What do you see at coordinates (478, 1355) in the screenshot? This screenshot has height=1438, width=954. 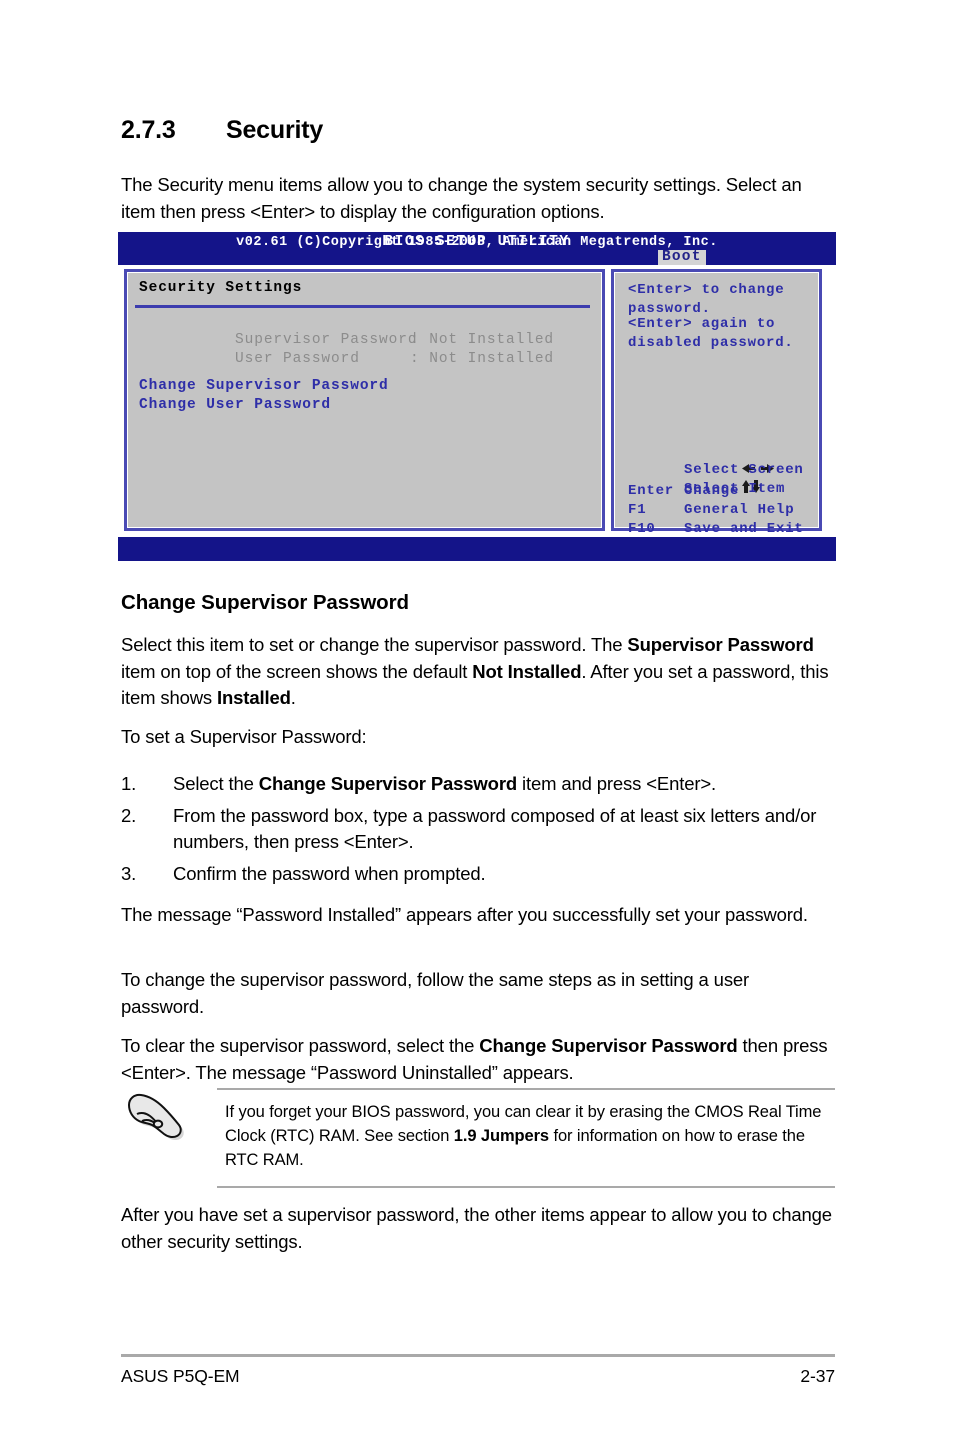 I see `footer-divider` at bounding box center [478, 1355].